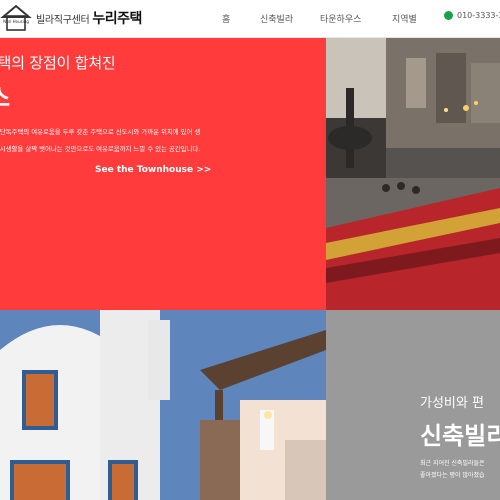 The width and height of the screenshot is (500, 500). What do you see at coordinates (16, 21) in the screenshot?
I see `logo-badge: Nuri Housing` at bounding box center [16, 21].